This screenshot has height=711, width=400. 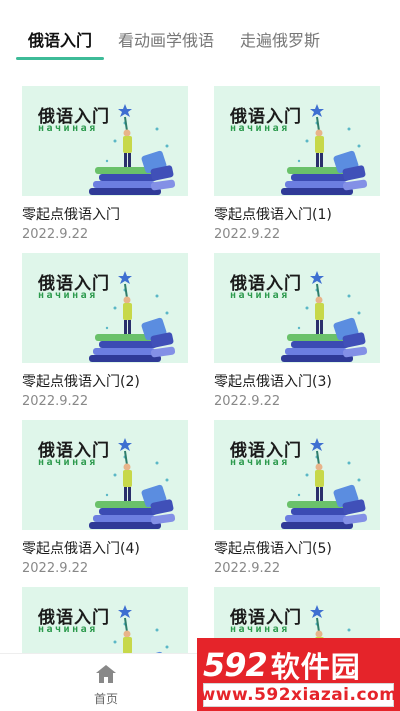 What do you see at coordinates (273, 215) in the screenshot?
I see `card-title: 零起点俄语入门(1)` at bounding box center [273, 215].